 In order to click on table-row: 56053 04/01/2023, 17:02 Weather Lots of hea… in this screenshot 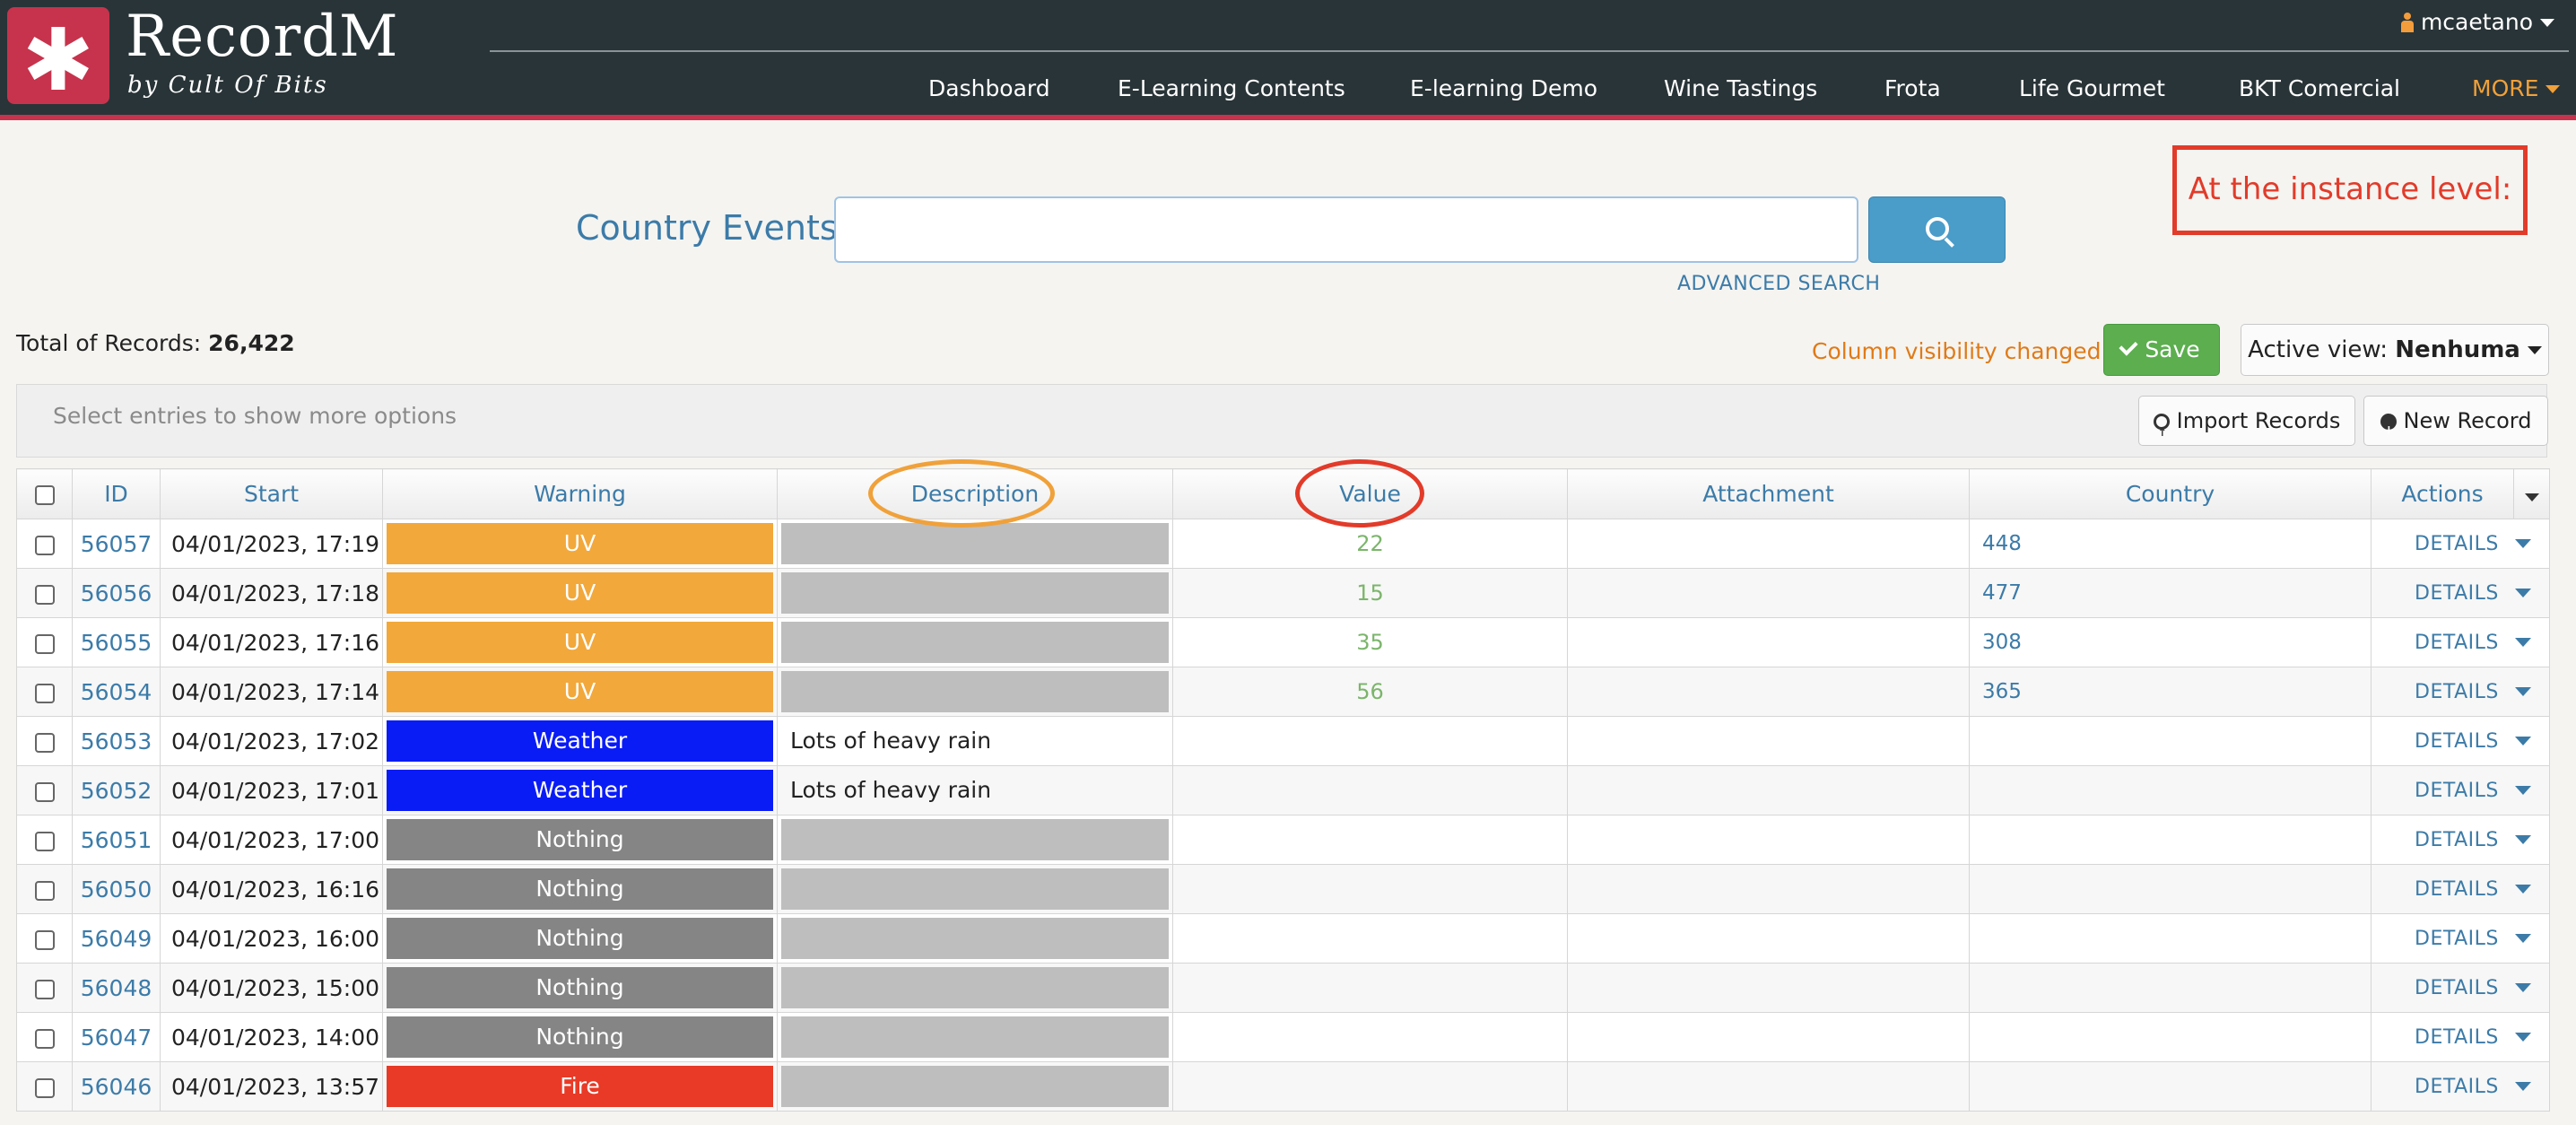, I will do `click(1283, 741)`.